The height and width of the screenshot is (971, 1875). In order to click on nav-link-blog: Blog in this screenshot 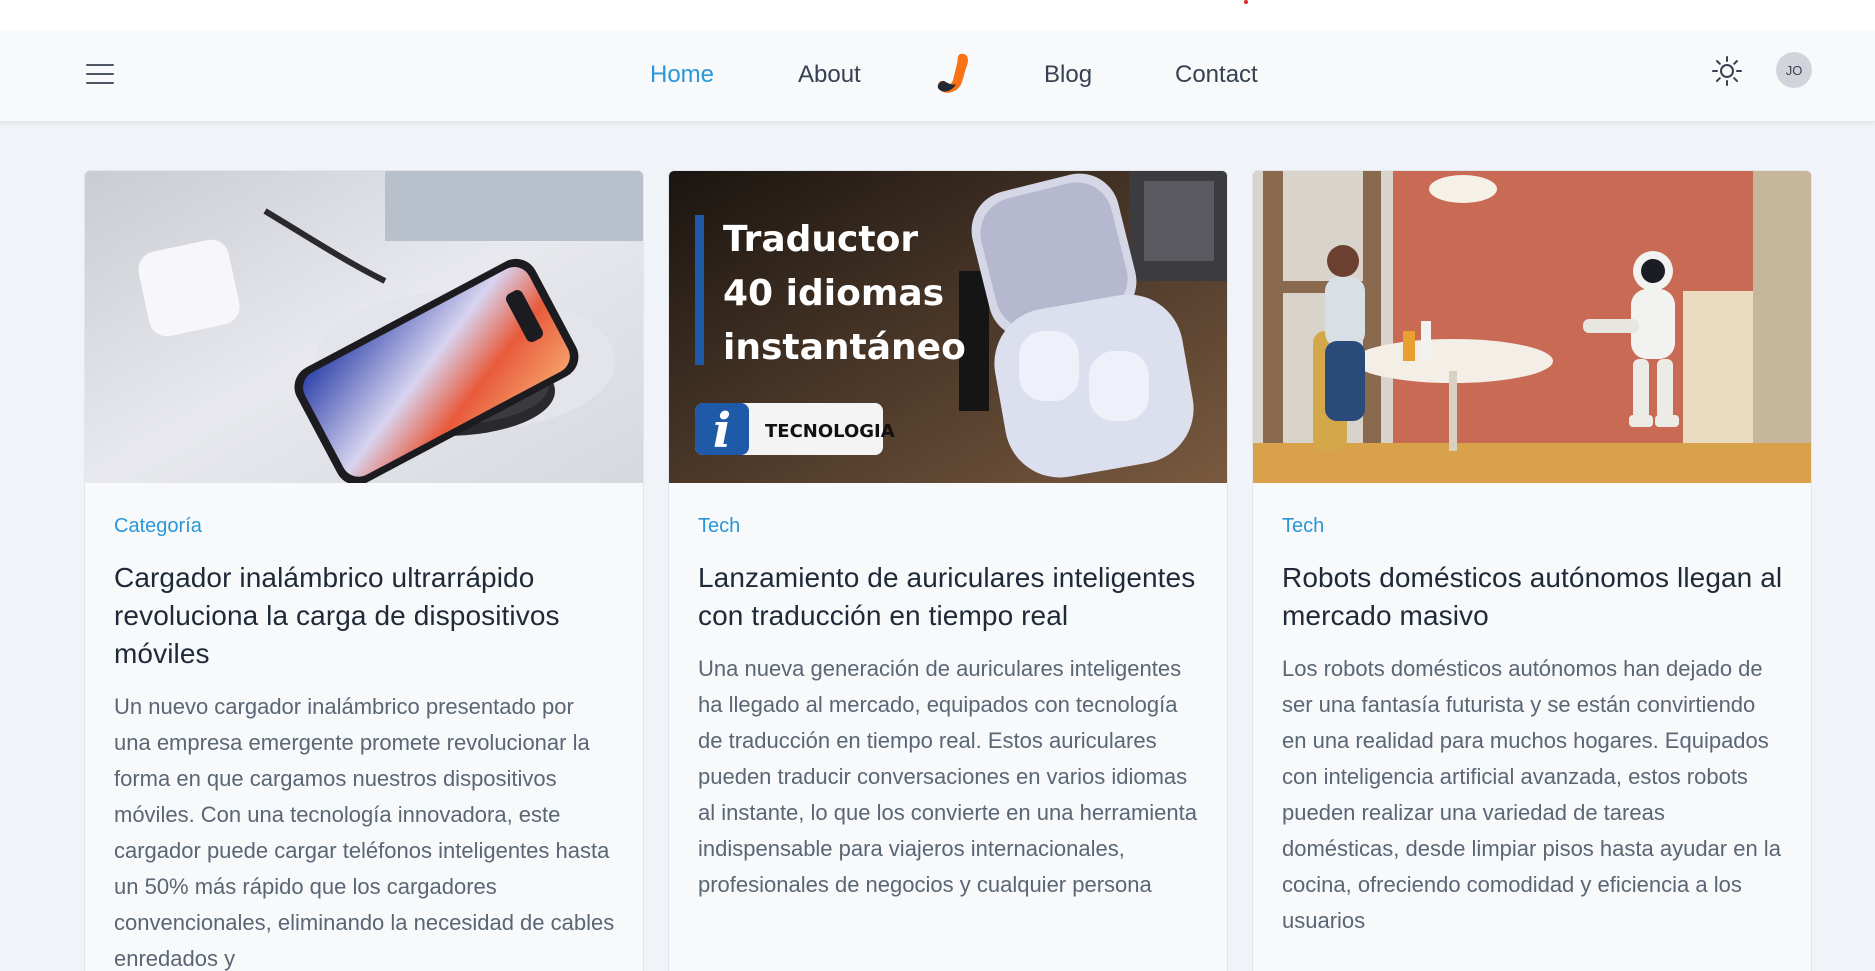, I will do `click(1068, 75)`.